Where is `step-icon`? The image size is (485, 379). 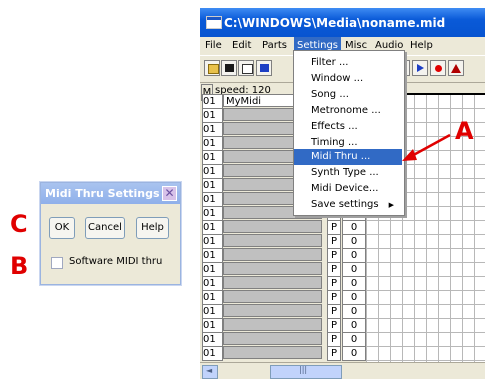 step-icon is located at coordinates (420, 68).